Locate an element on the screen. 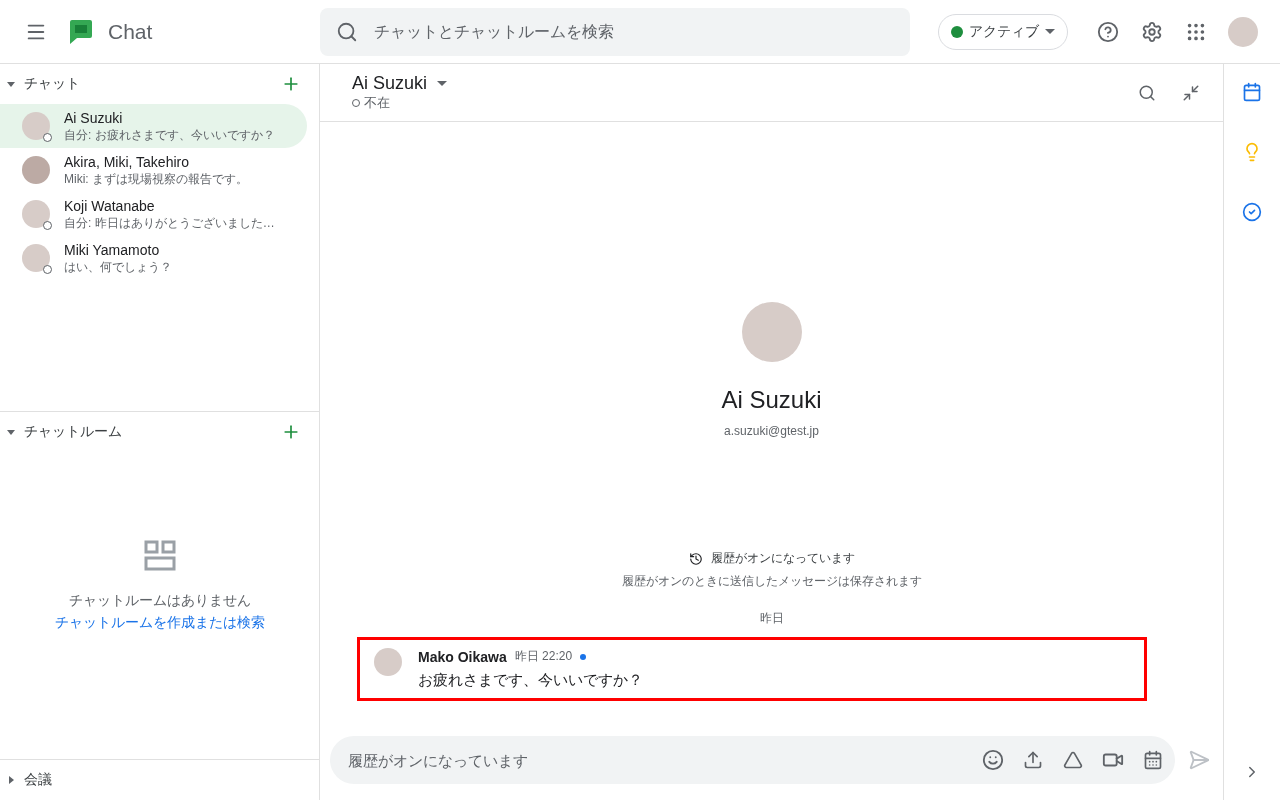  message-text: お疲れさまです、今いいですか？ is located at coordinates (530, 680).